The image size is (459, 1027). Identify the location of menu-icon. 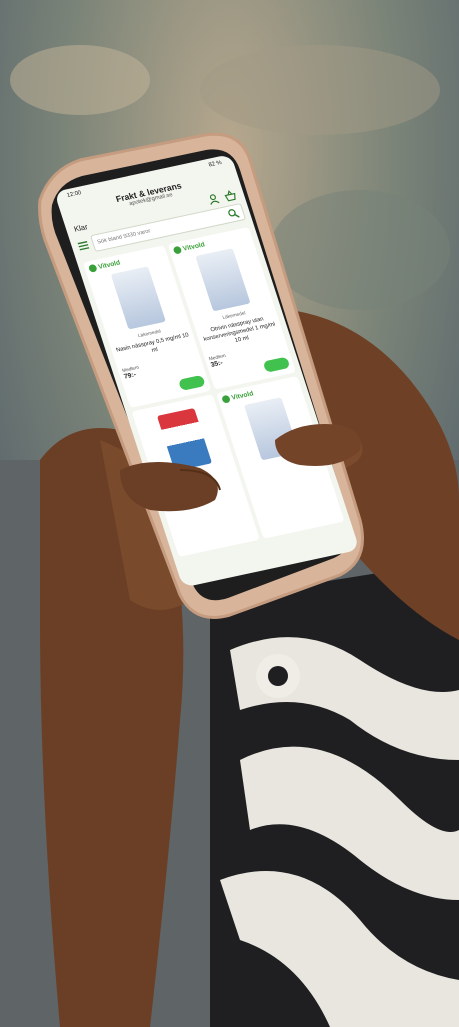
(83, 245).